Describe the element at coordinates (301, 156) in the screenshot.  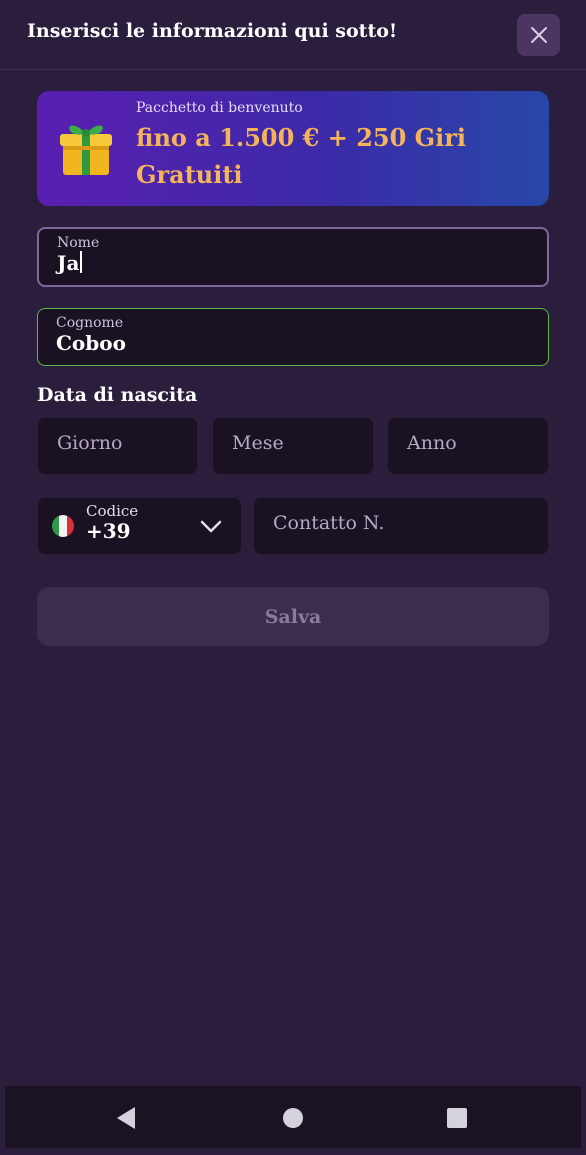
I see `banner-offer: fino a 1.500 € + 250 Giri Gratuiti` at that location.